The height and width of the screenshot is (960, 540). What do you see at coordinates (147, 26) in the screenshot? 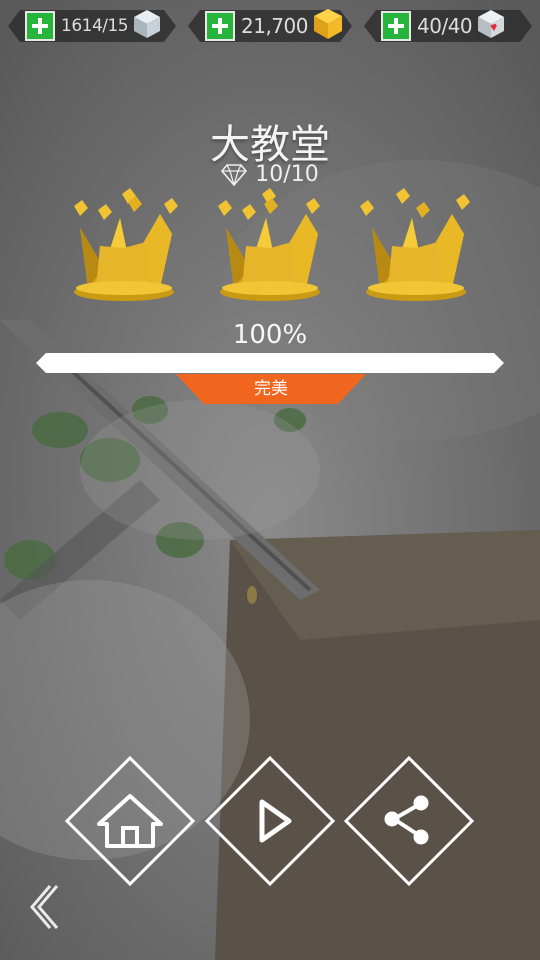
I see `ice-cube-icon` at bounding box center [147, 26].